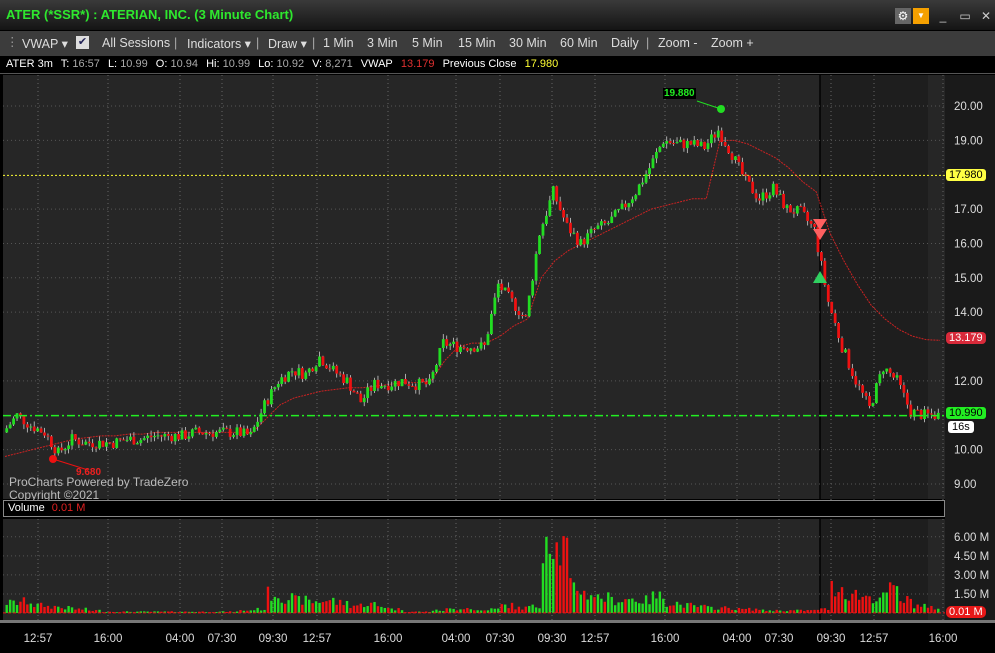  What do you see at coordinates (82, 42) in the screenshot?
I see `all-sessions-checkbox: ✔` at bounding box center [82, 42].